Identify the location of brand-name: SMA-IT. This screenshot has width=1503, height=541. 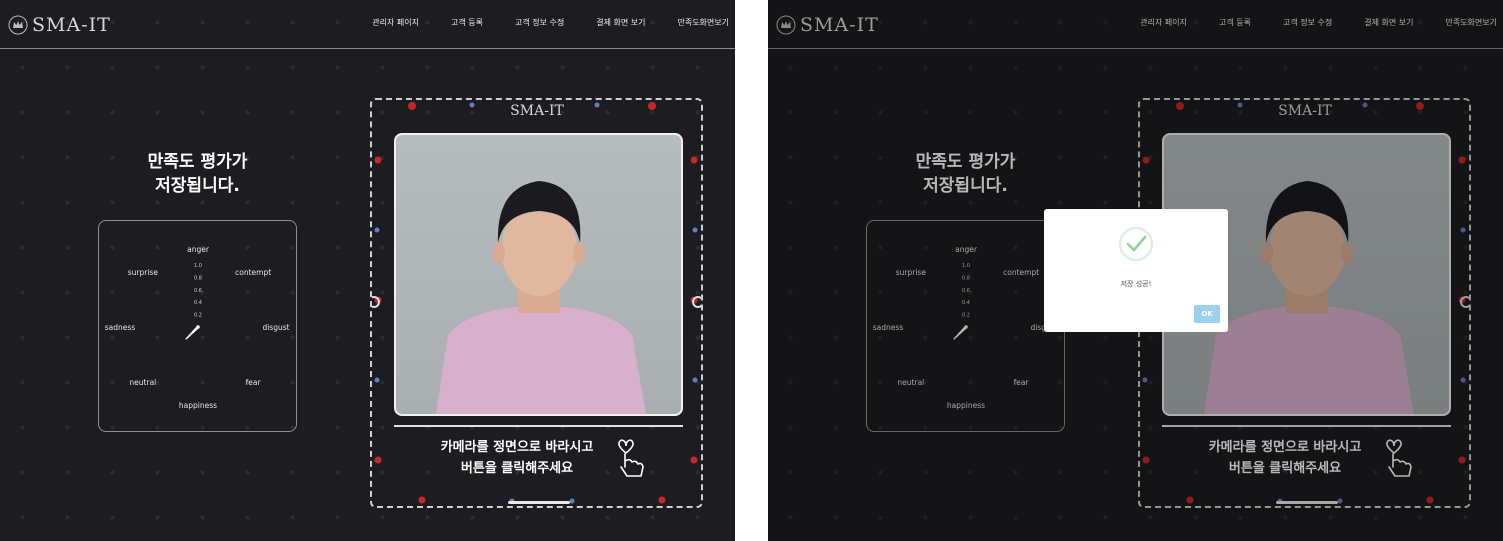
(71, 25).